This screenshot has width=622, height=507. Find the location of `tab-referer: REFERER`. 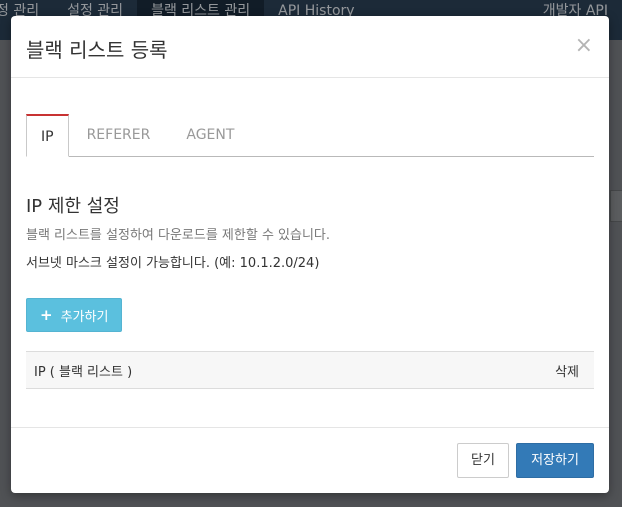

tab-referer: REFERER is located at coordinates (119, 135).